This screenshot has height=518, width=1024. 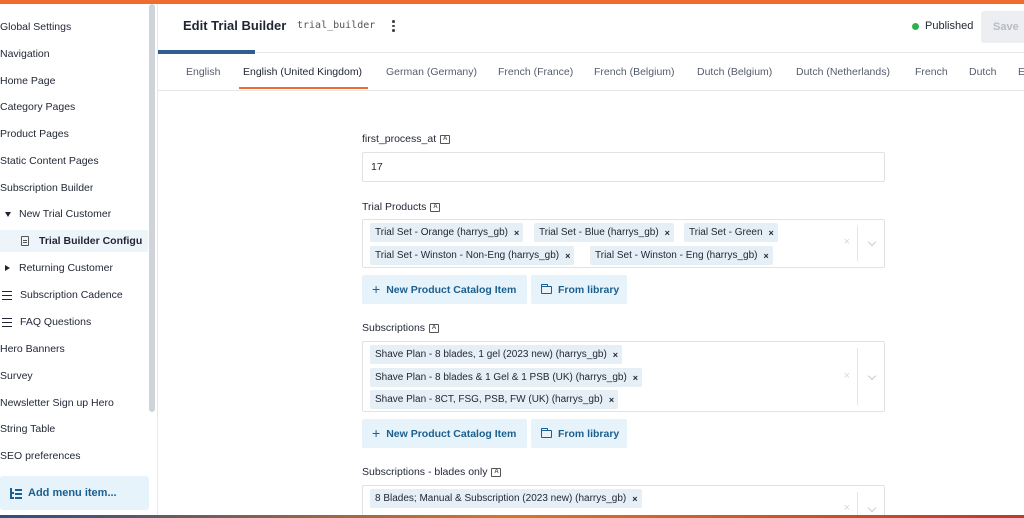 I want to click on tab-german-germany: German (Germany), so click(x=431, y=72).